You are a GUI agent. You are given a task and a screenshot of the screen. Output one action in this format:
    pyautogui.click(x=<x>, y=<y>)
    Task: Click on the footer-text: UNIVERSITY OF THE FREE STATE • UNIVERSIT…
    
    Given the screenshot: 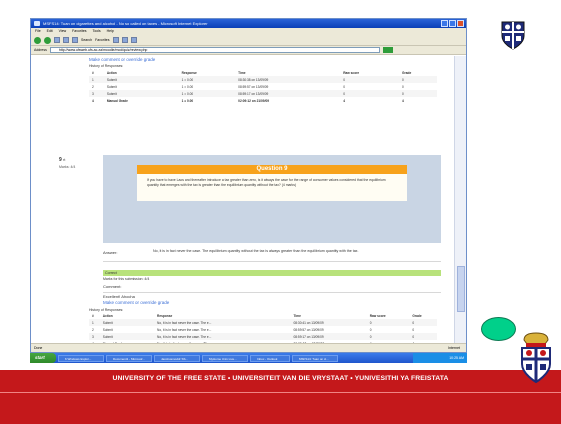 What is the action you would take?
    pyautogui.click(x=280, y=378)
    